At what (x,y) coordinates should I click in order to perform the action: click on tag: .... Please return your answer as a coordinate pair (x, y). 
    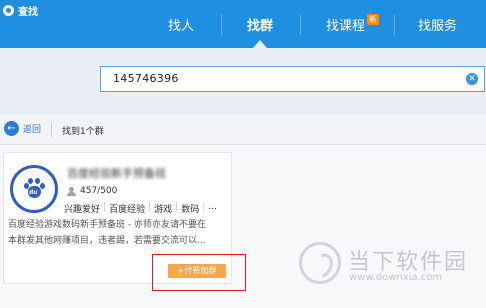
    Looking at the image, I should click on (212, 207).